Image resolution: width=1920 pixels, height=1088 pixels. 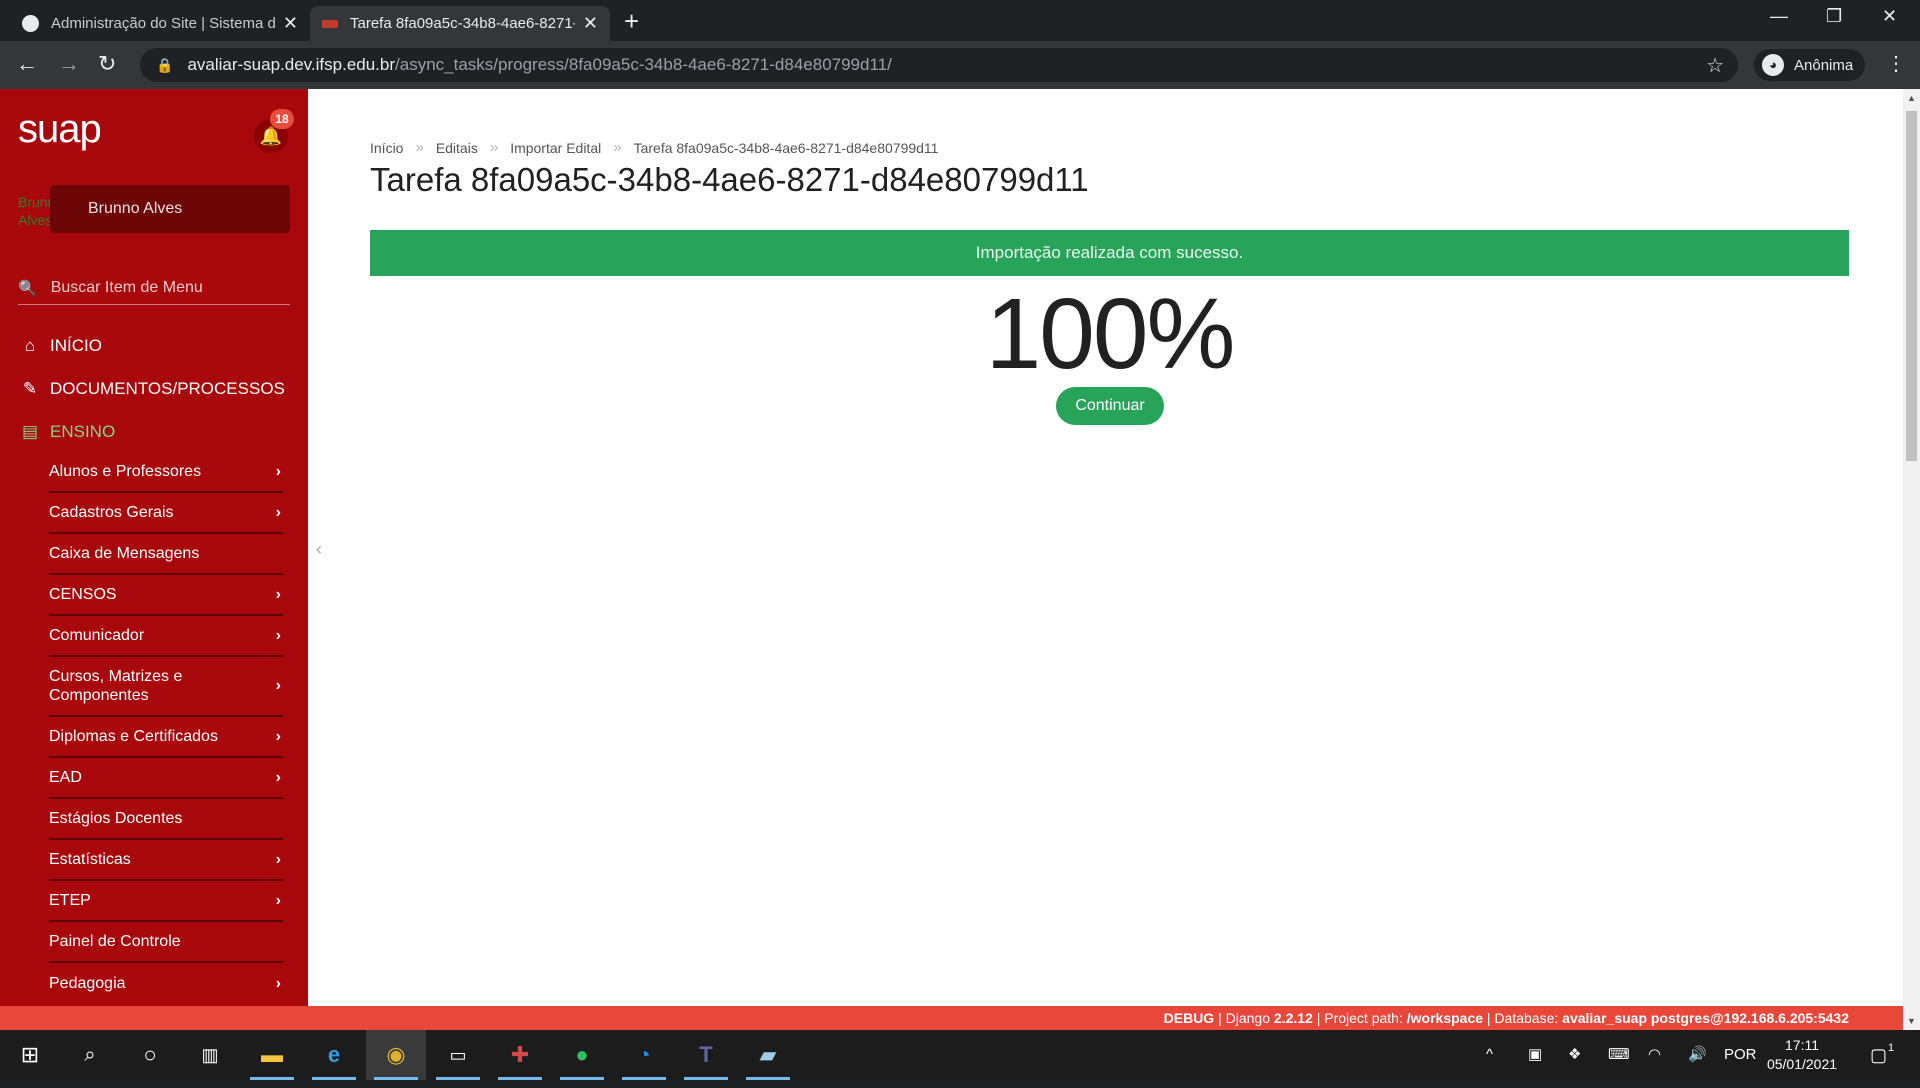 What do you see at coordinates (166, 901) in the screenshot?
I see `submenu-item: ETEP ›` at bounding box center [166, 901].